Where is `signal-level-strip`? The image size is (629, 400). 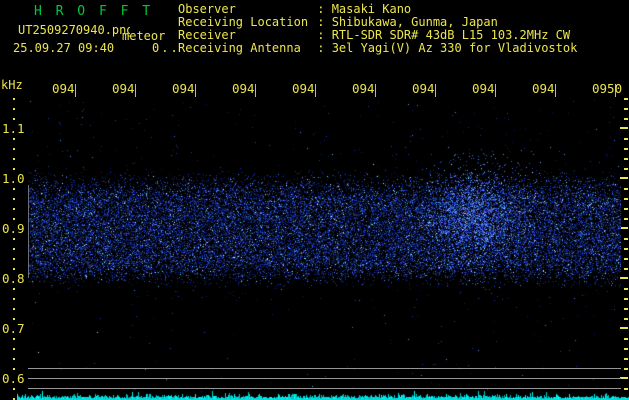
signal-level-strip is located at coordinates (323, 395).